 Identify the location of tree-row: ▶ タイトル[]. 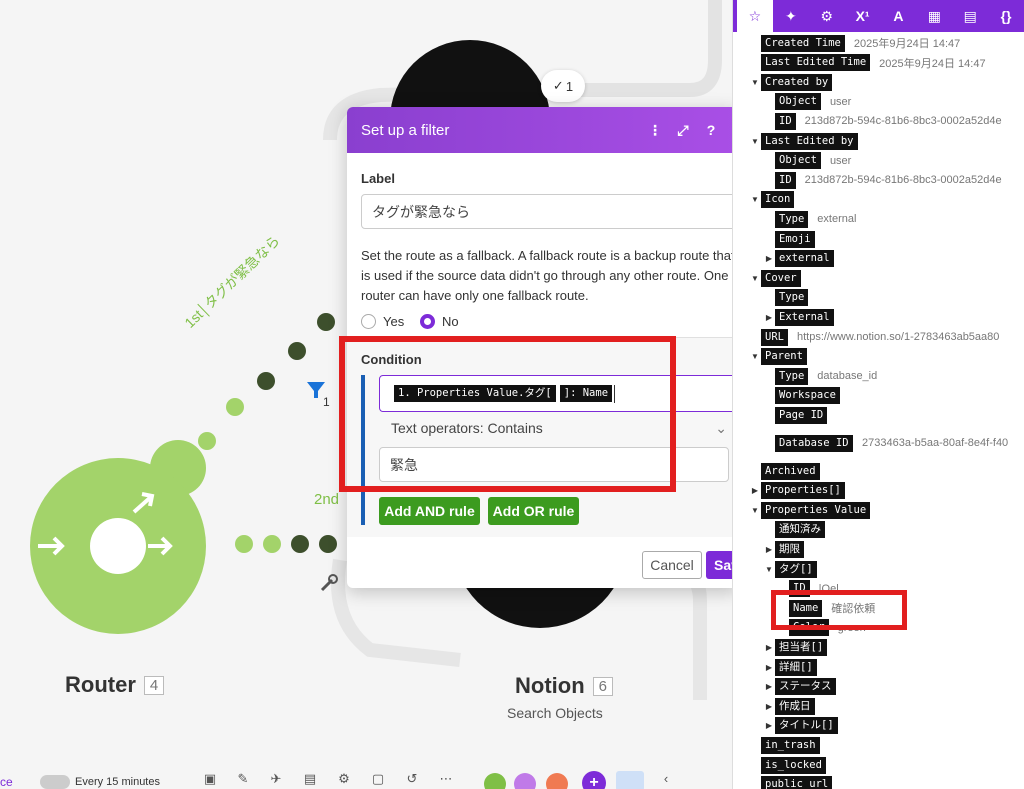
(800, 726).